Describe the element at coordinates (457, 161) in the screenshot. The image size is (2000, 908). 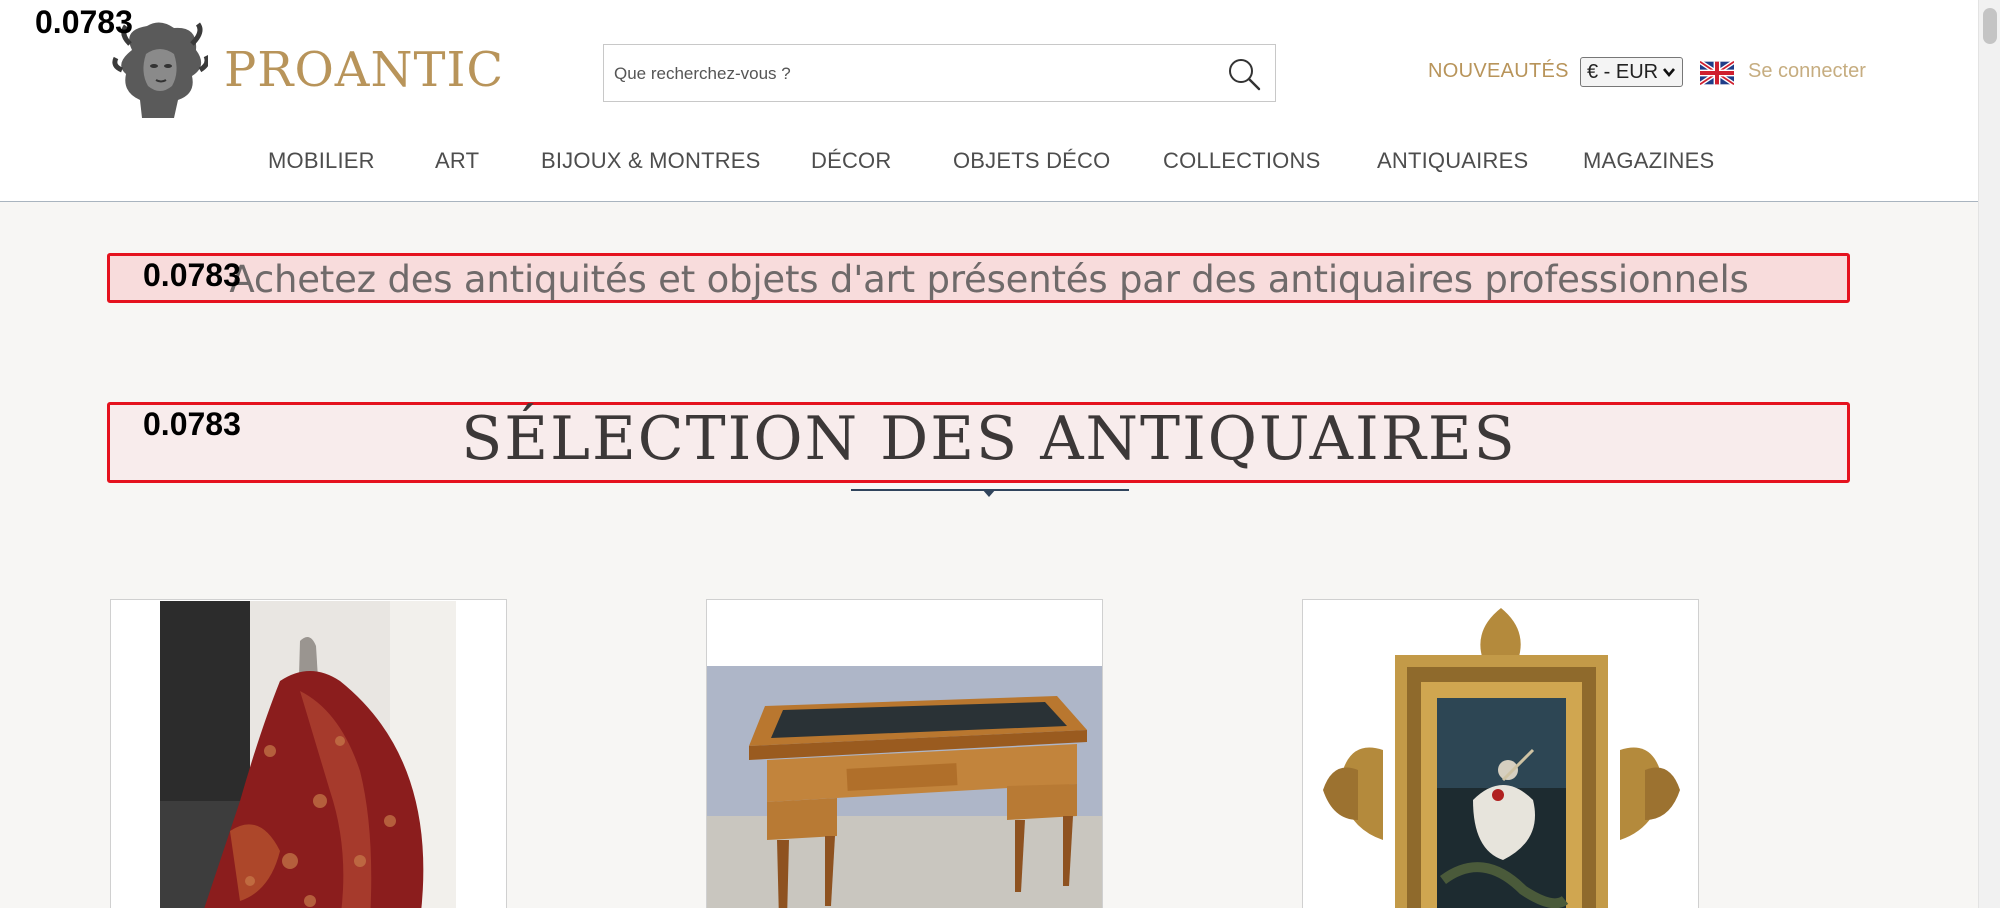
I see `nav-item-art: ART` at that location.